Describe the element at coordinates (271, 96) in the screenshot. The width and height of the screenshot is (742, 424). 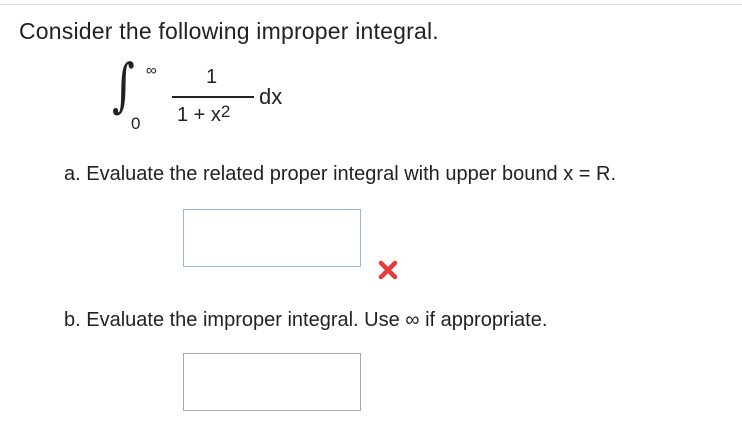
I see `differential: dx` at that location.